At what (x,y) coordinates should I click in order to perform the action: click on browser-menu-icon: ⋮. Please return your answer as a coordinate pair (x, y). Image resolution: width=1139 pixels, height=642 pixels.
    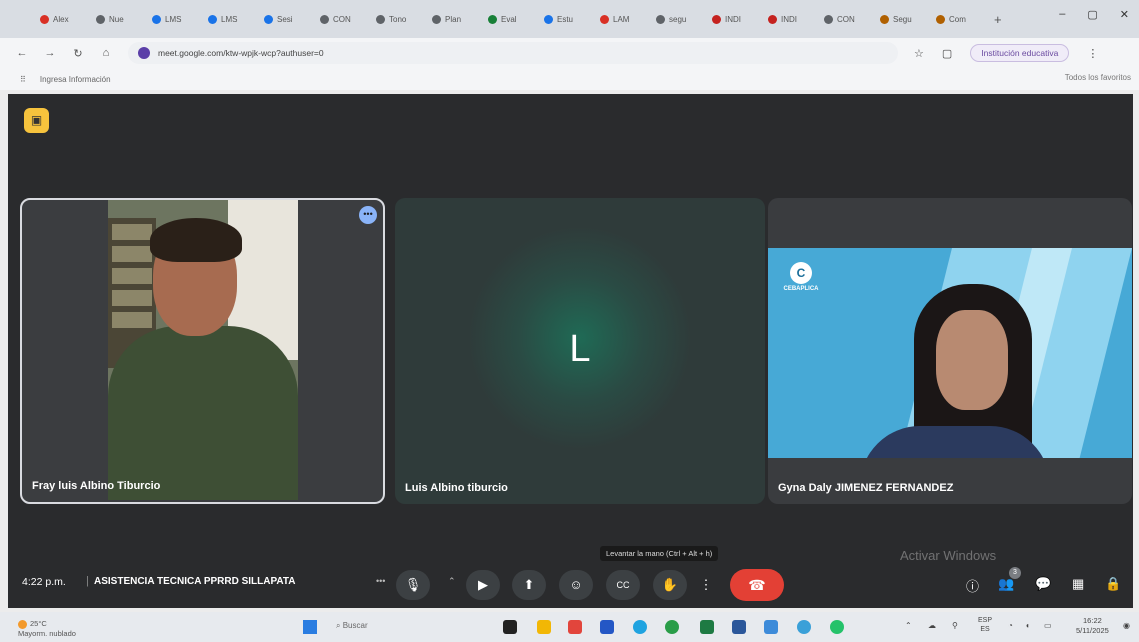
    Looking at the image, I should click on (1092, 53).